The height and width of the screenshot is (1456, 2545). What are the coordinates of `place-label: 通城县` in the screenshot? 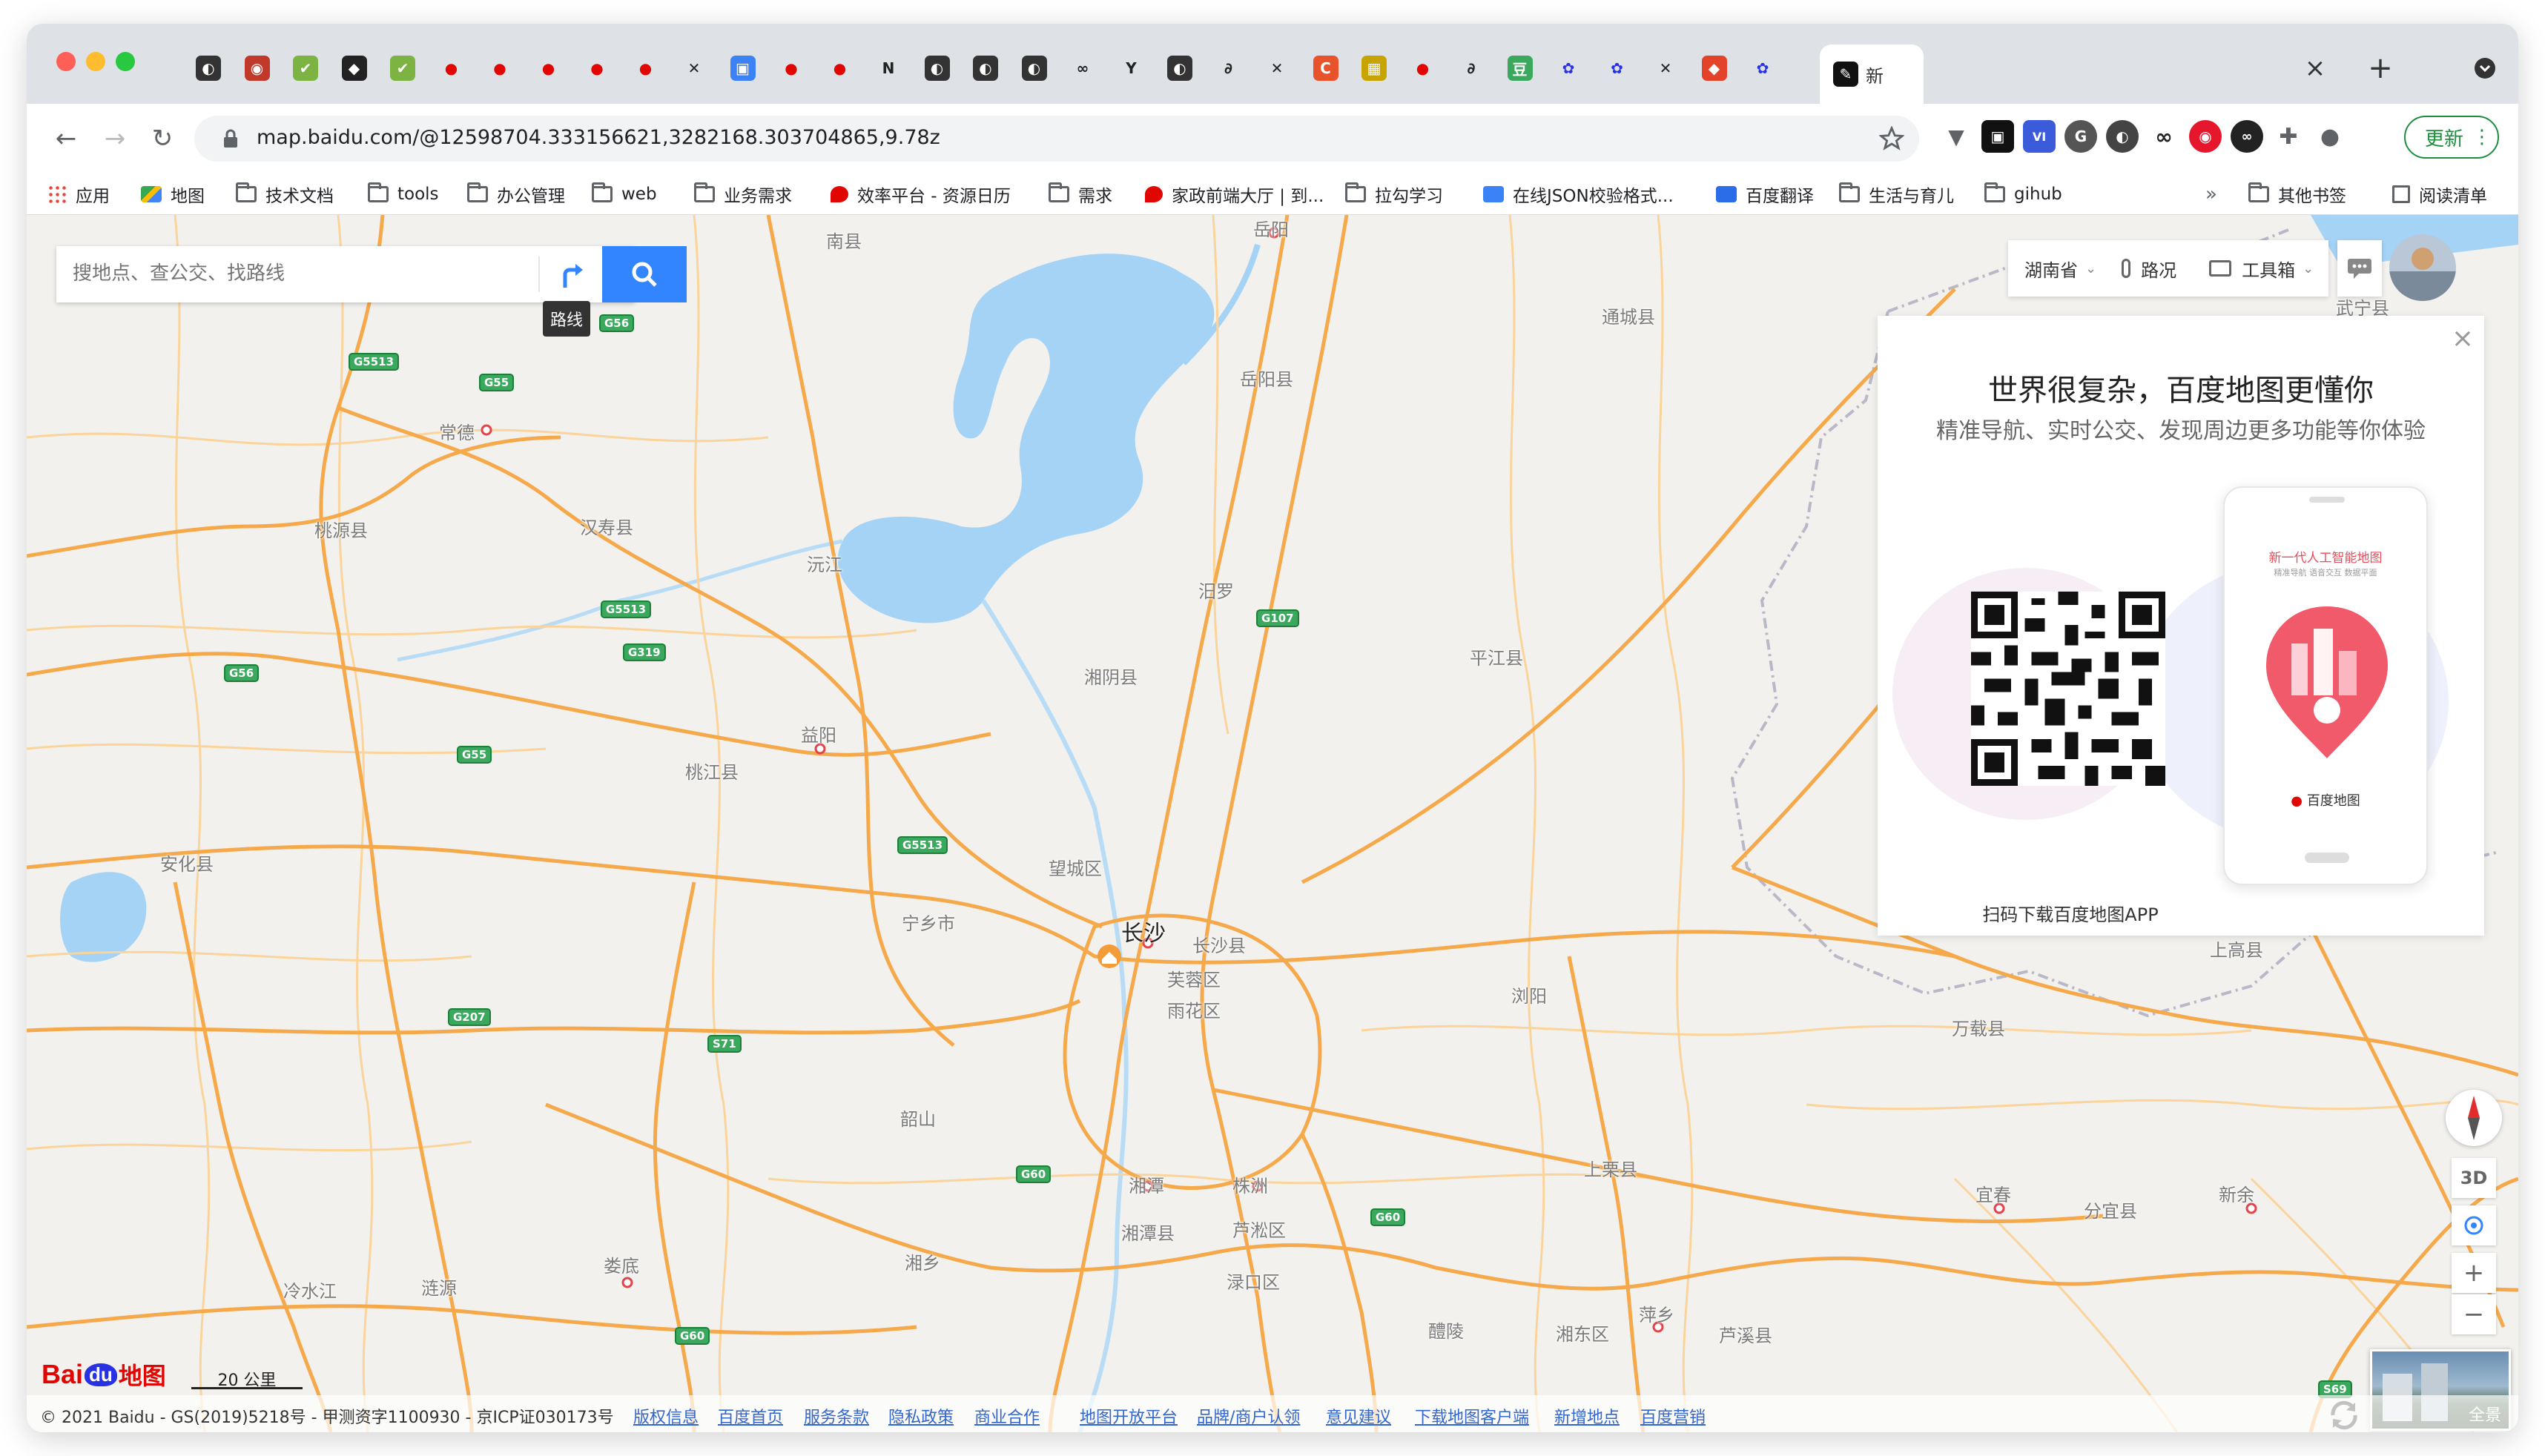 It's located at (1629, 315).